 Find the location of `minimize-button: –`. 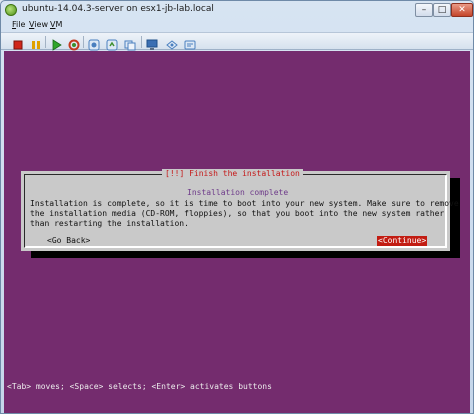

minimize-button: – is located at coordinates (424, 10).